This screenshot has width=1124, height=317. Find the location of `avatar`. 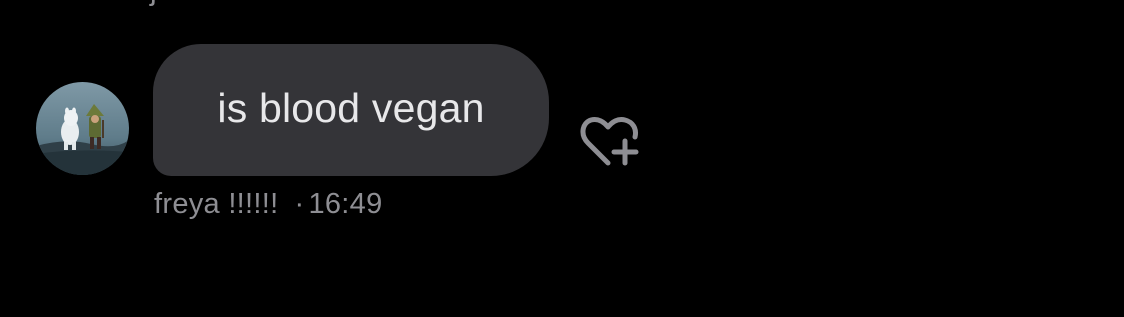

avatar is located at coordinates (82, 128).